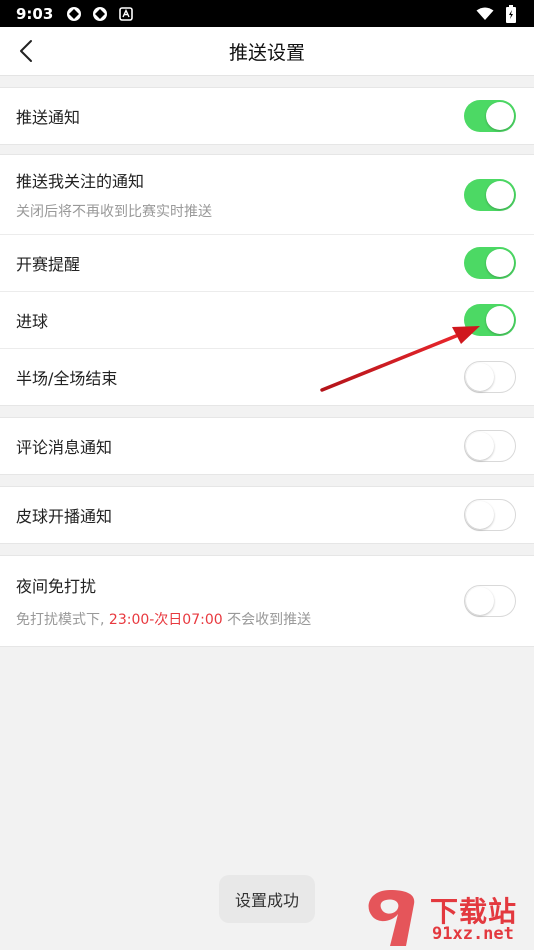 The image size is (534, 950). What do you see at coordinates (267, 899) in the screenshot?
I see `toast-message: 设置成功` at bounding box center [267, 899].